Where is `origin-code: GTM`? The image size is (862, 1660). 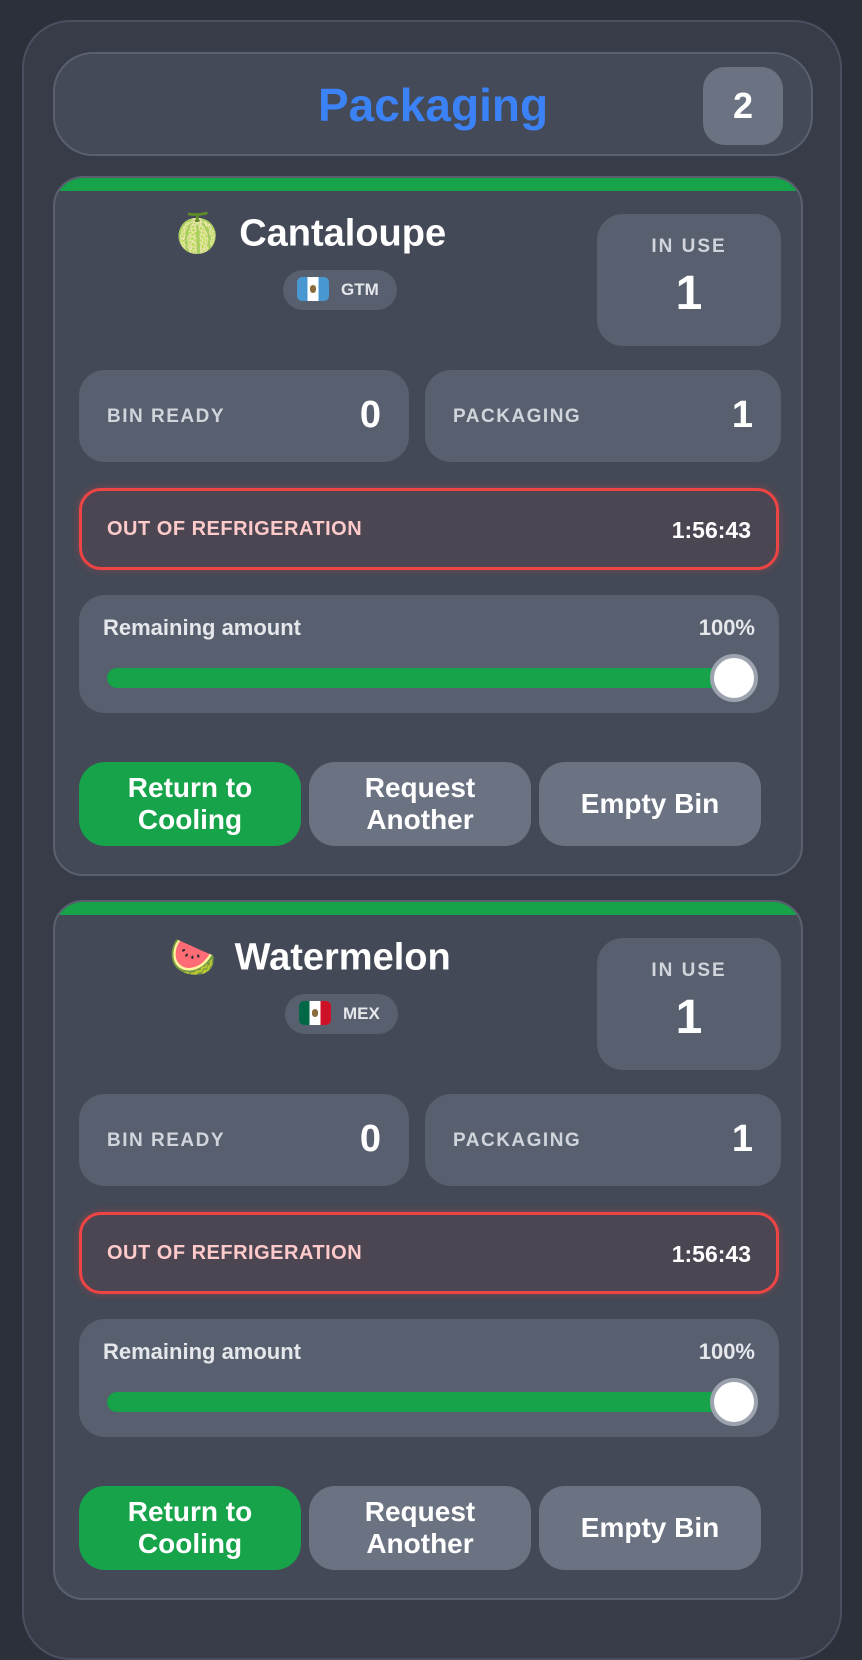
origin-code: GTM is located at coordinates (360, 289).